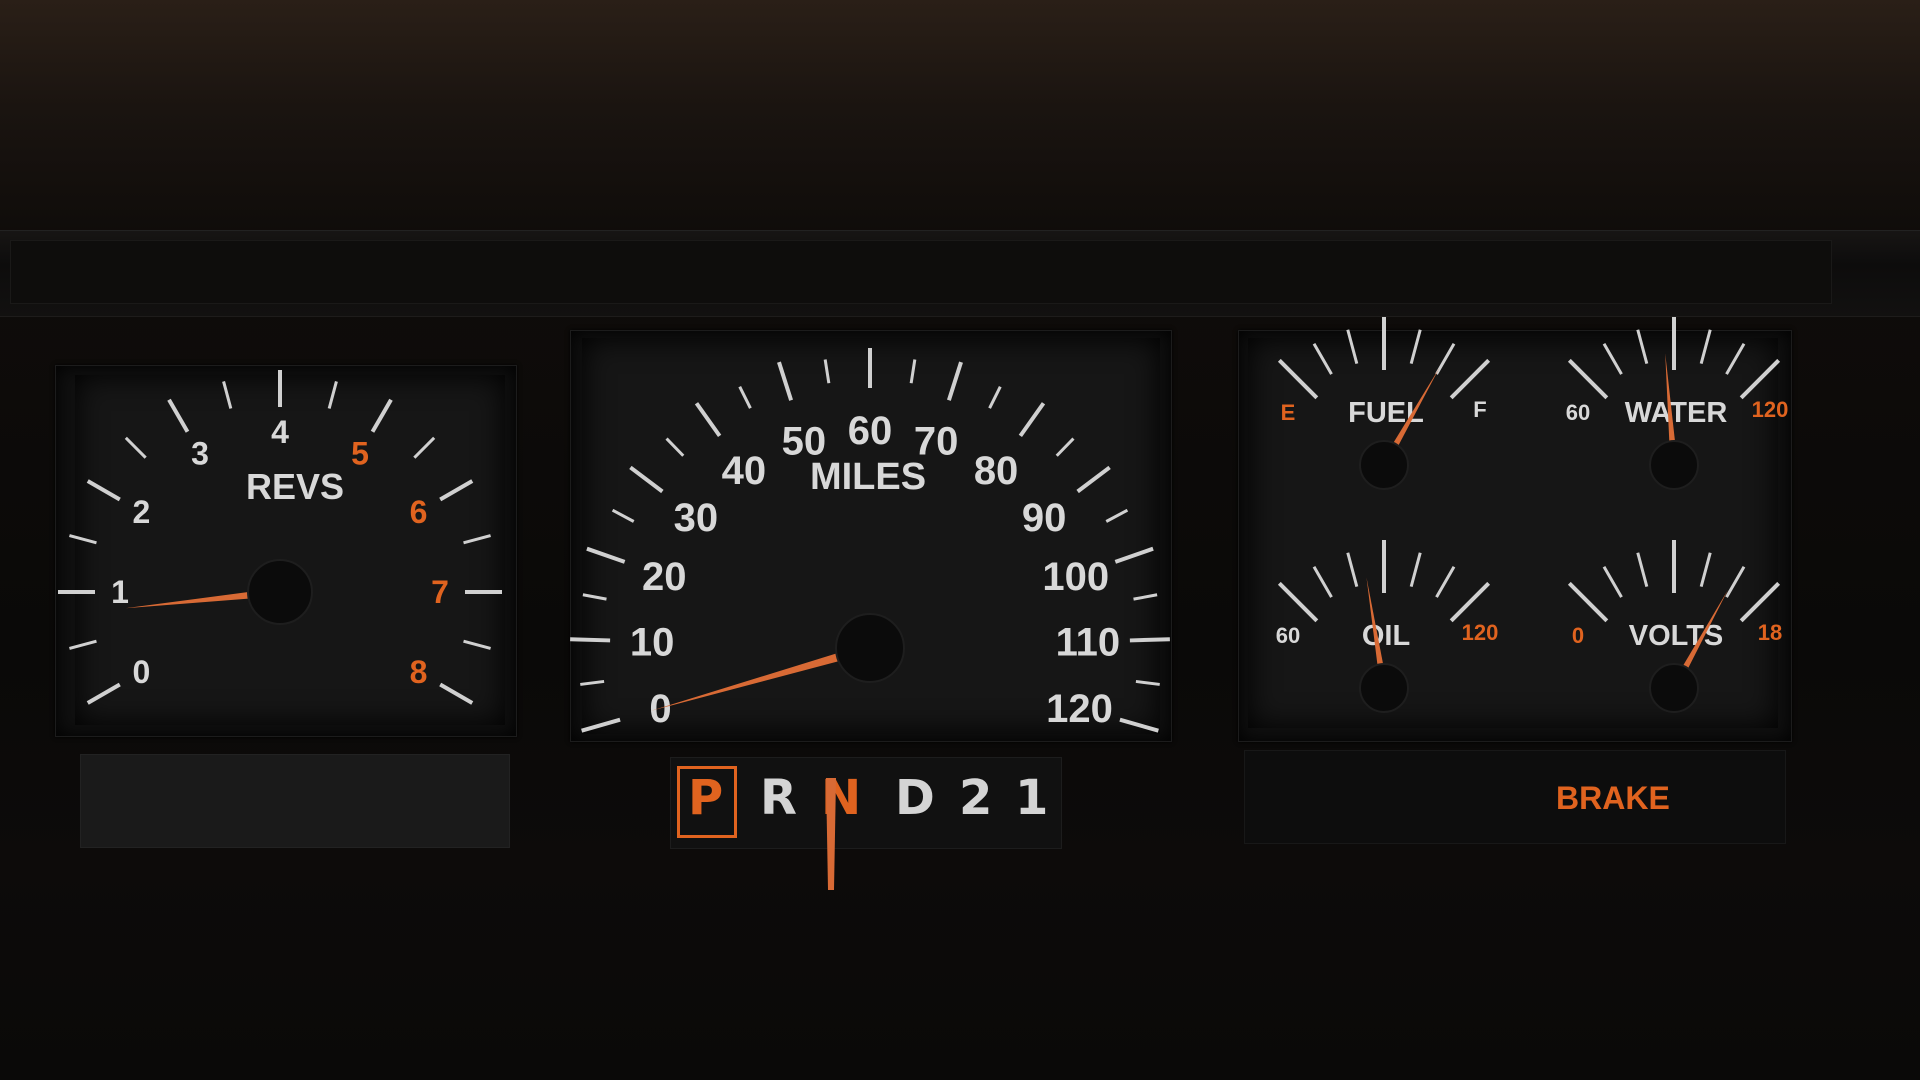 The height and width of the screenshot is (1080, 1920). What do you see at coordinates (831, 834) in the screenshot?
I see `gear-pointer` at bounding box center [831, 834].